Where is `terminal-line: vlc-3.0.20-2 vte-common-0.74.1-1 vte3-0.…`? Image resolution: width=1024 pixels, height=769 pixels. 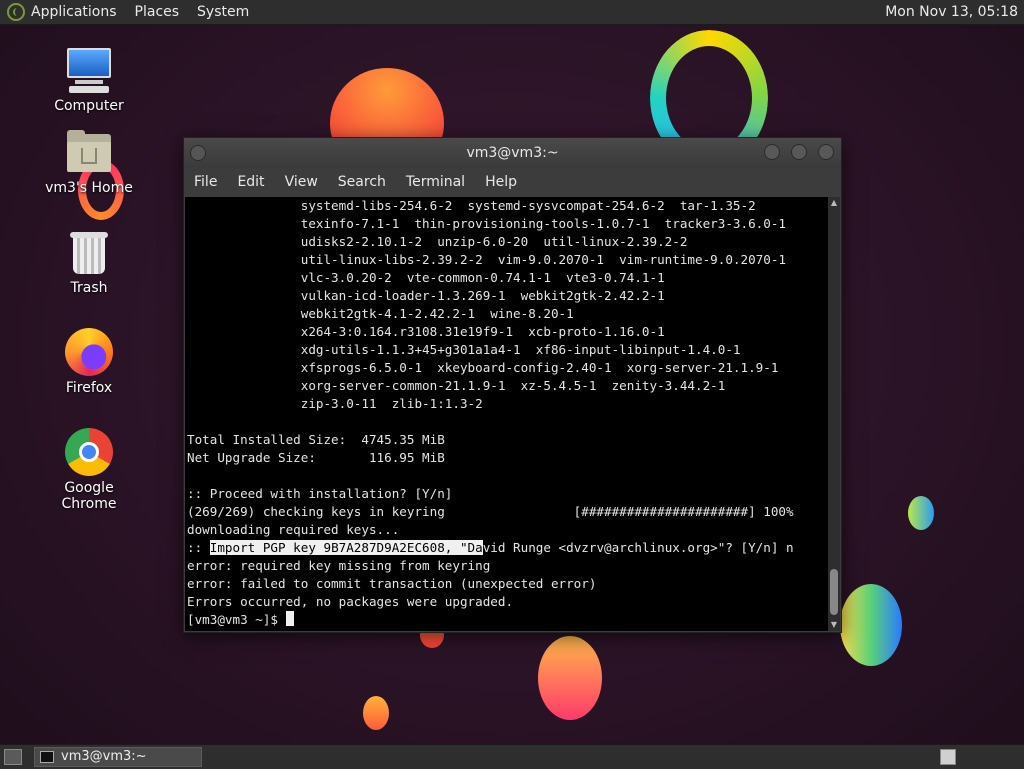 terminal-line: vlc-3.0.20-2 vte-common-0.74.1-1 vte3-0.… is located at coordinates (426, 277).